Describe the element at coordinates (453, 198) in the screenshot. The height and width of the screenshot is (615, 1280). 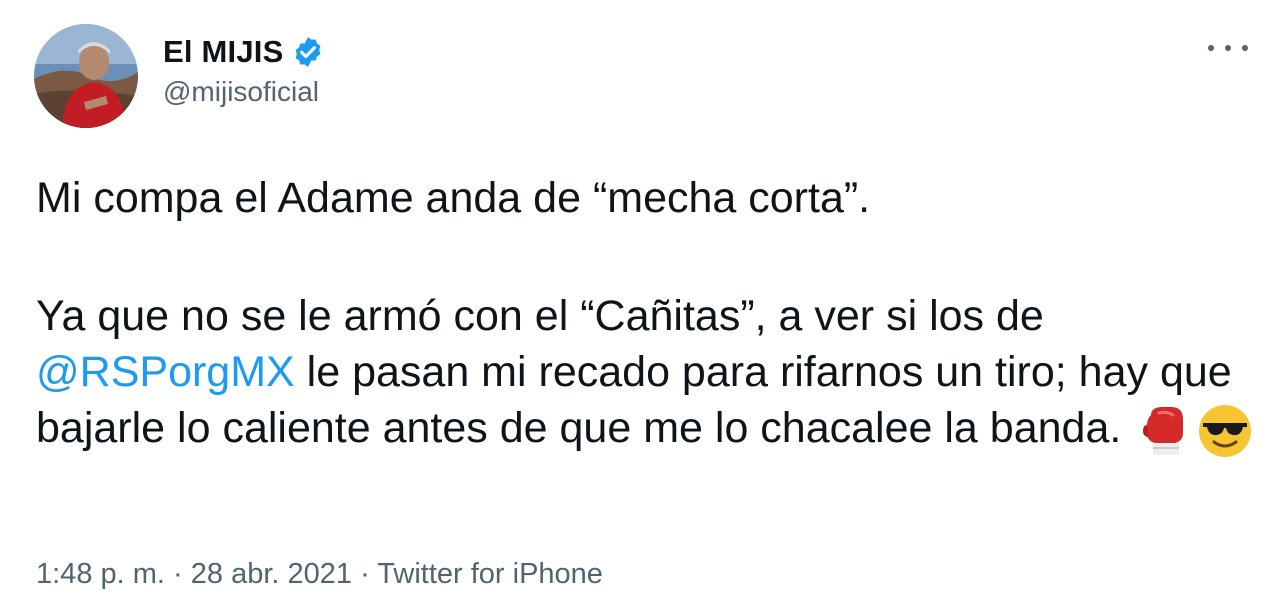
I see `tweet-paragraph-1: Mi compa el Adame anda de “mecha corta”.` at that location.